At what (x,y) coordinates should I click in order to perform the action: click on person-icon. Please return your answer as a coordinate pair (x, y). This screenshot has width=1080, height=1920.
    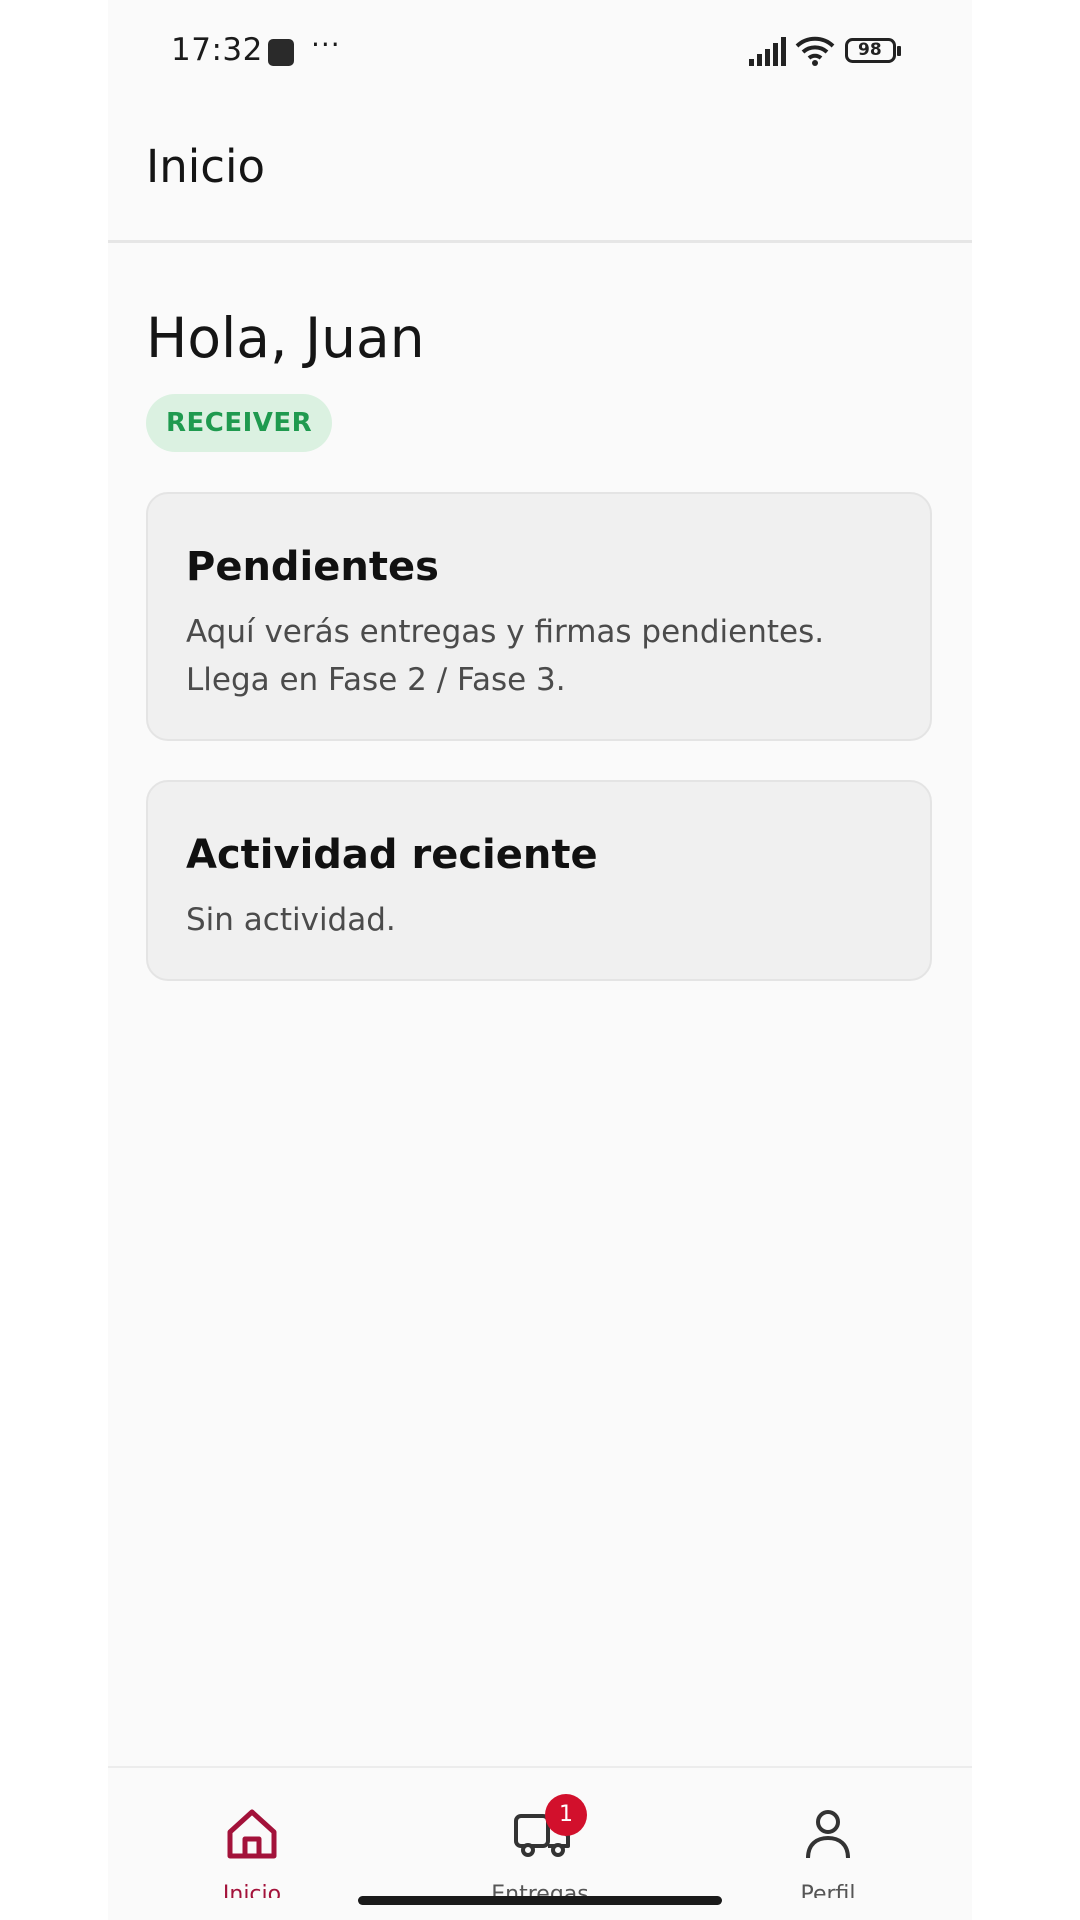
    Looking at the image, I should click on (828, 1834).